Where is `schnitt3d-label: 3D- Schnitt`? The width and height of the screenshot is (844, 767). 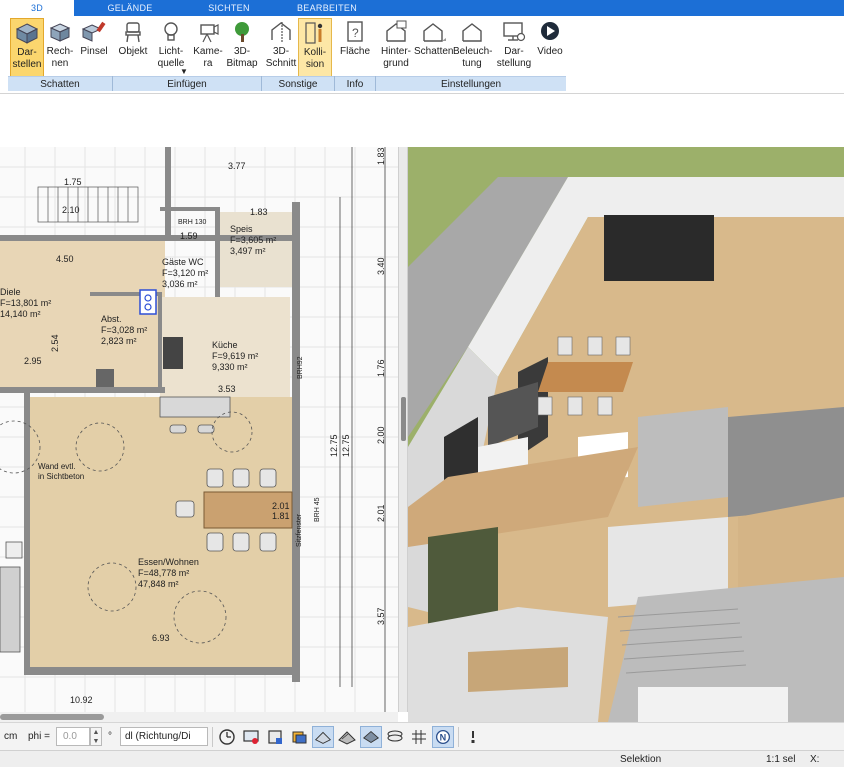
schnitt3d-label: 3D- Schnitt is located at coordinates (281, 57).